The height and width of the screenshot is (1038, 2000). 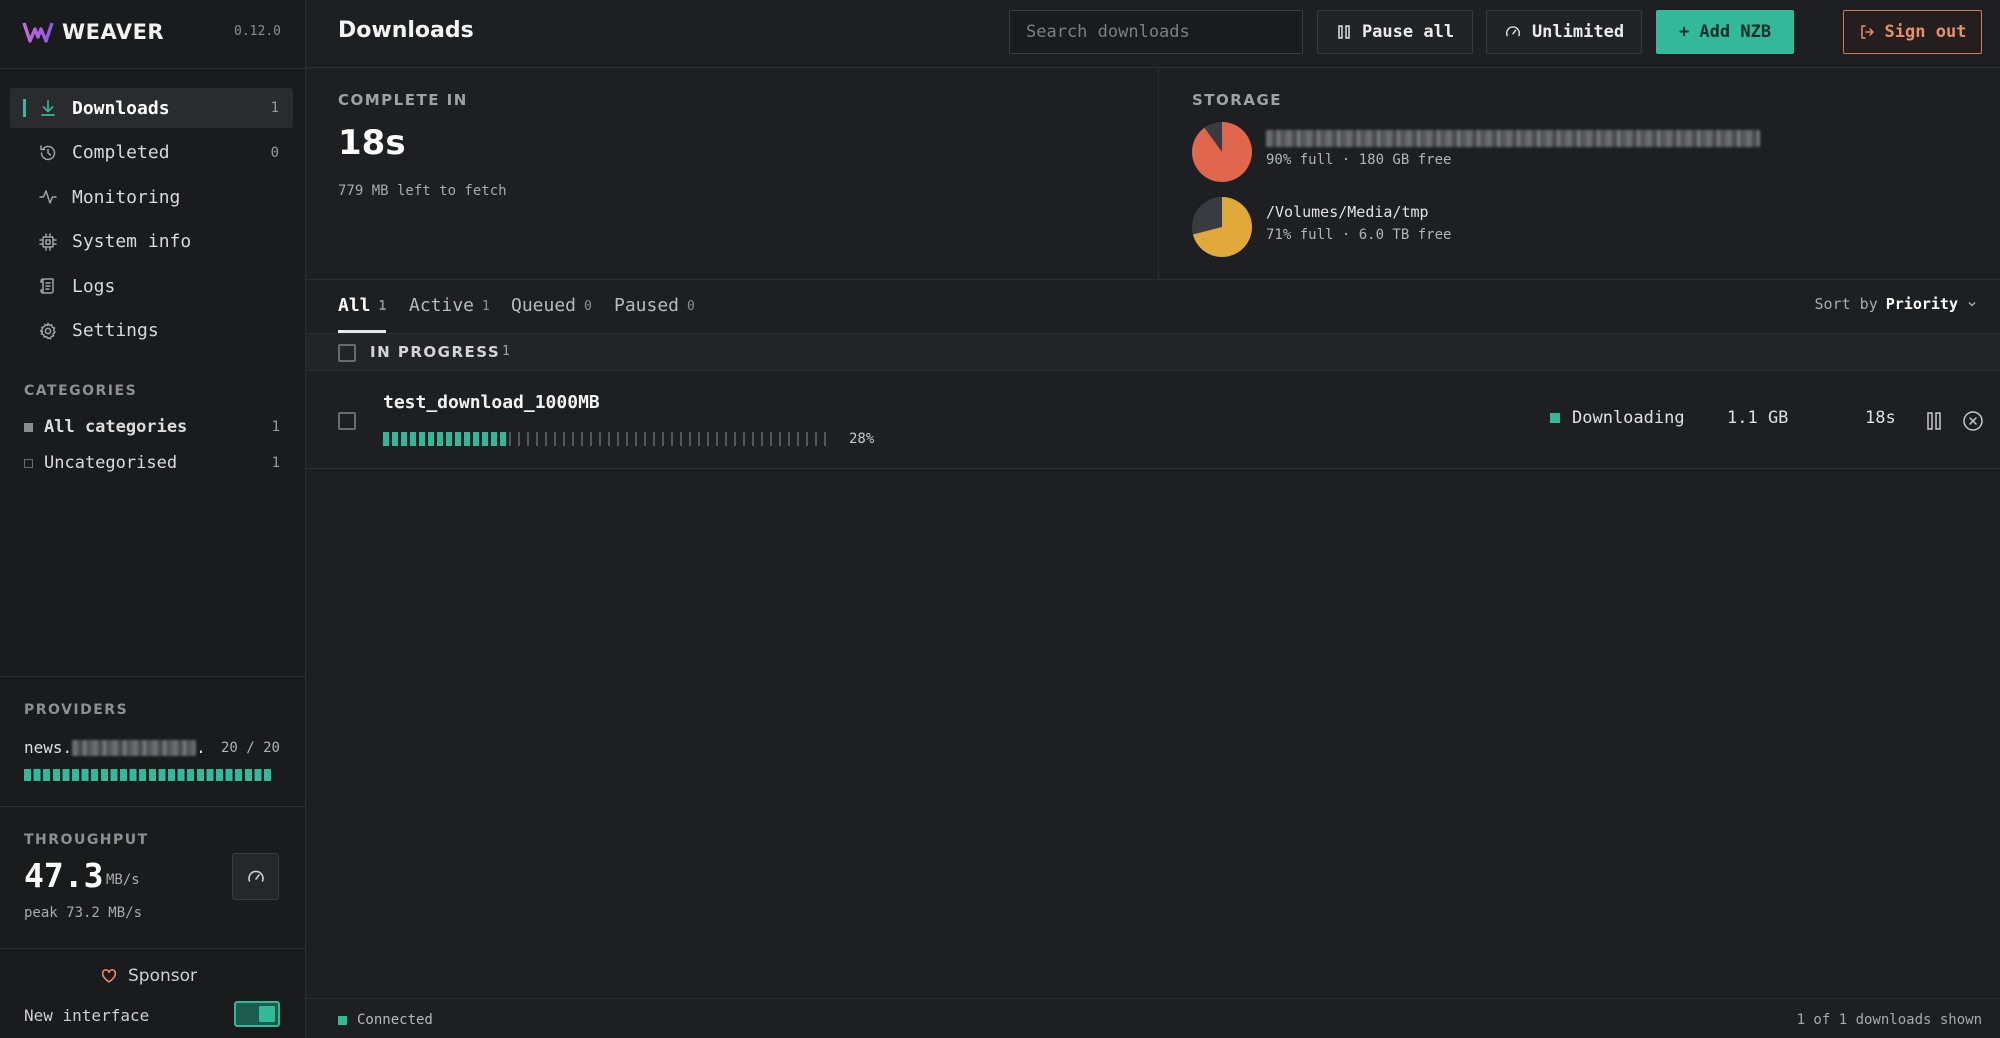 I want to click on sign-out-label: Sign out, so click(x=1925, y=32).